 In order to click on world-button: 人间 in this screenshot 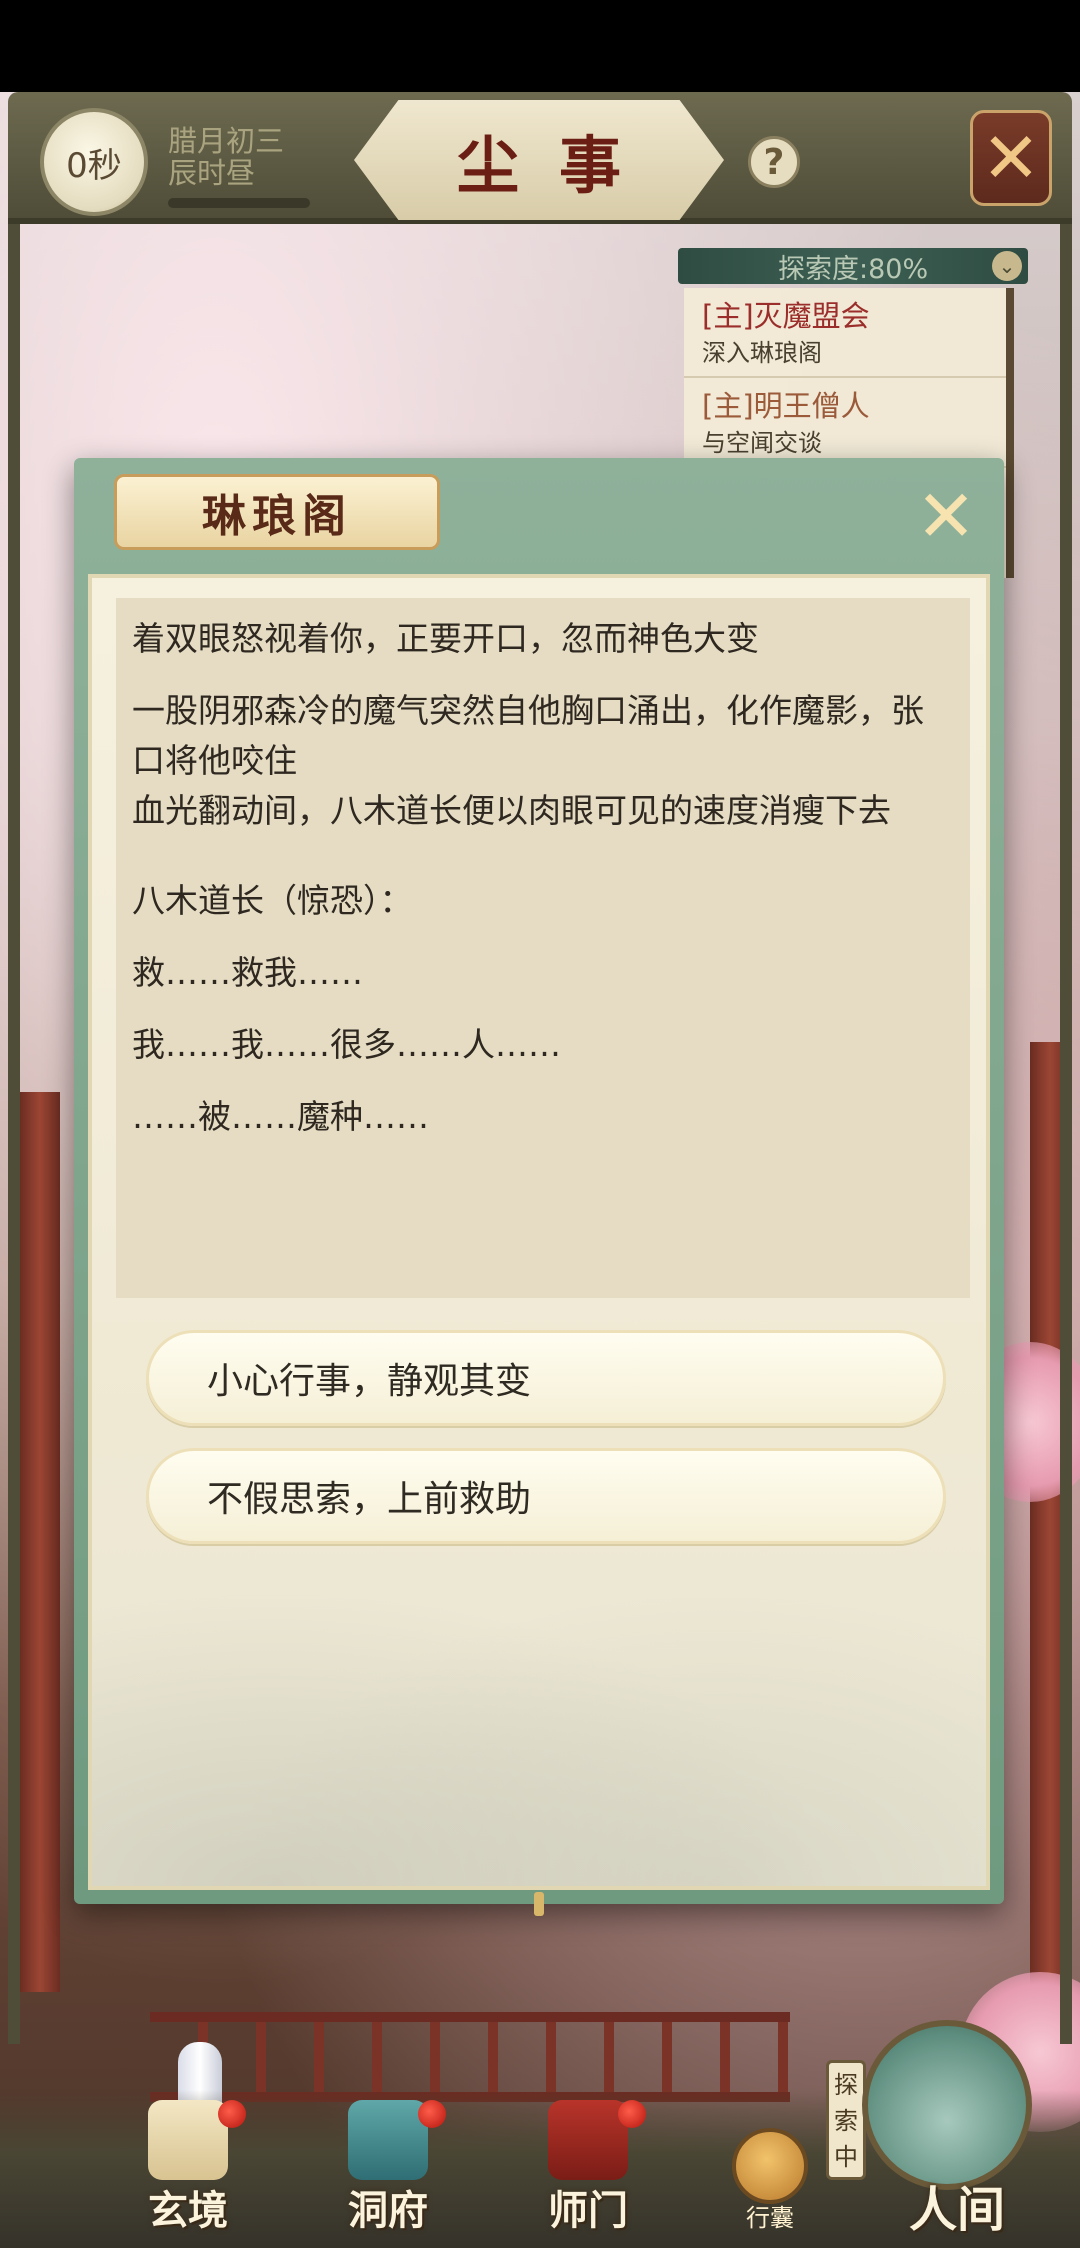, I will do `click(957, 2129)`.